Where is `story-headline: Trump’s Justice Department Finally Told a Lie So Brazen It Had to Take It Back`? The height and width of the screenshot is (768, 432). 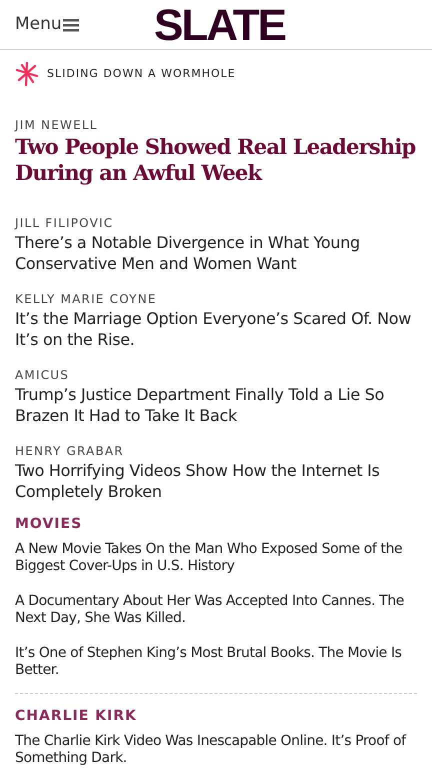
story-headline: Trump’s Justice Department Finally Told a Lie So Brazen It Had to Take It Back is located at coordinates (216, 405).